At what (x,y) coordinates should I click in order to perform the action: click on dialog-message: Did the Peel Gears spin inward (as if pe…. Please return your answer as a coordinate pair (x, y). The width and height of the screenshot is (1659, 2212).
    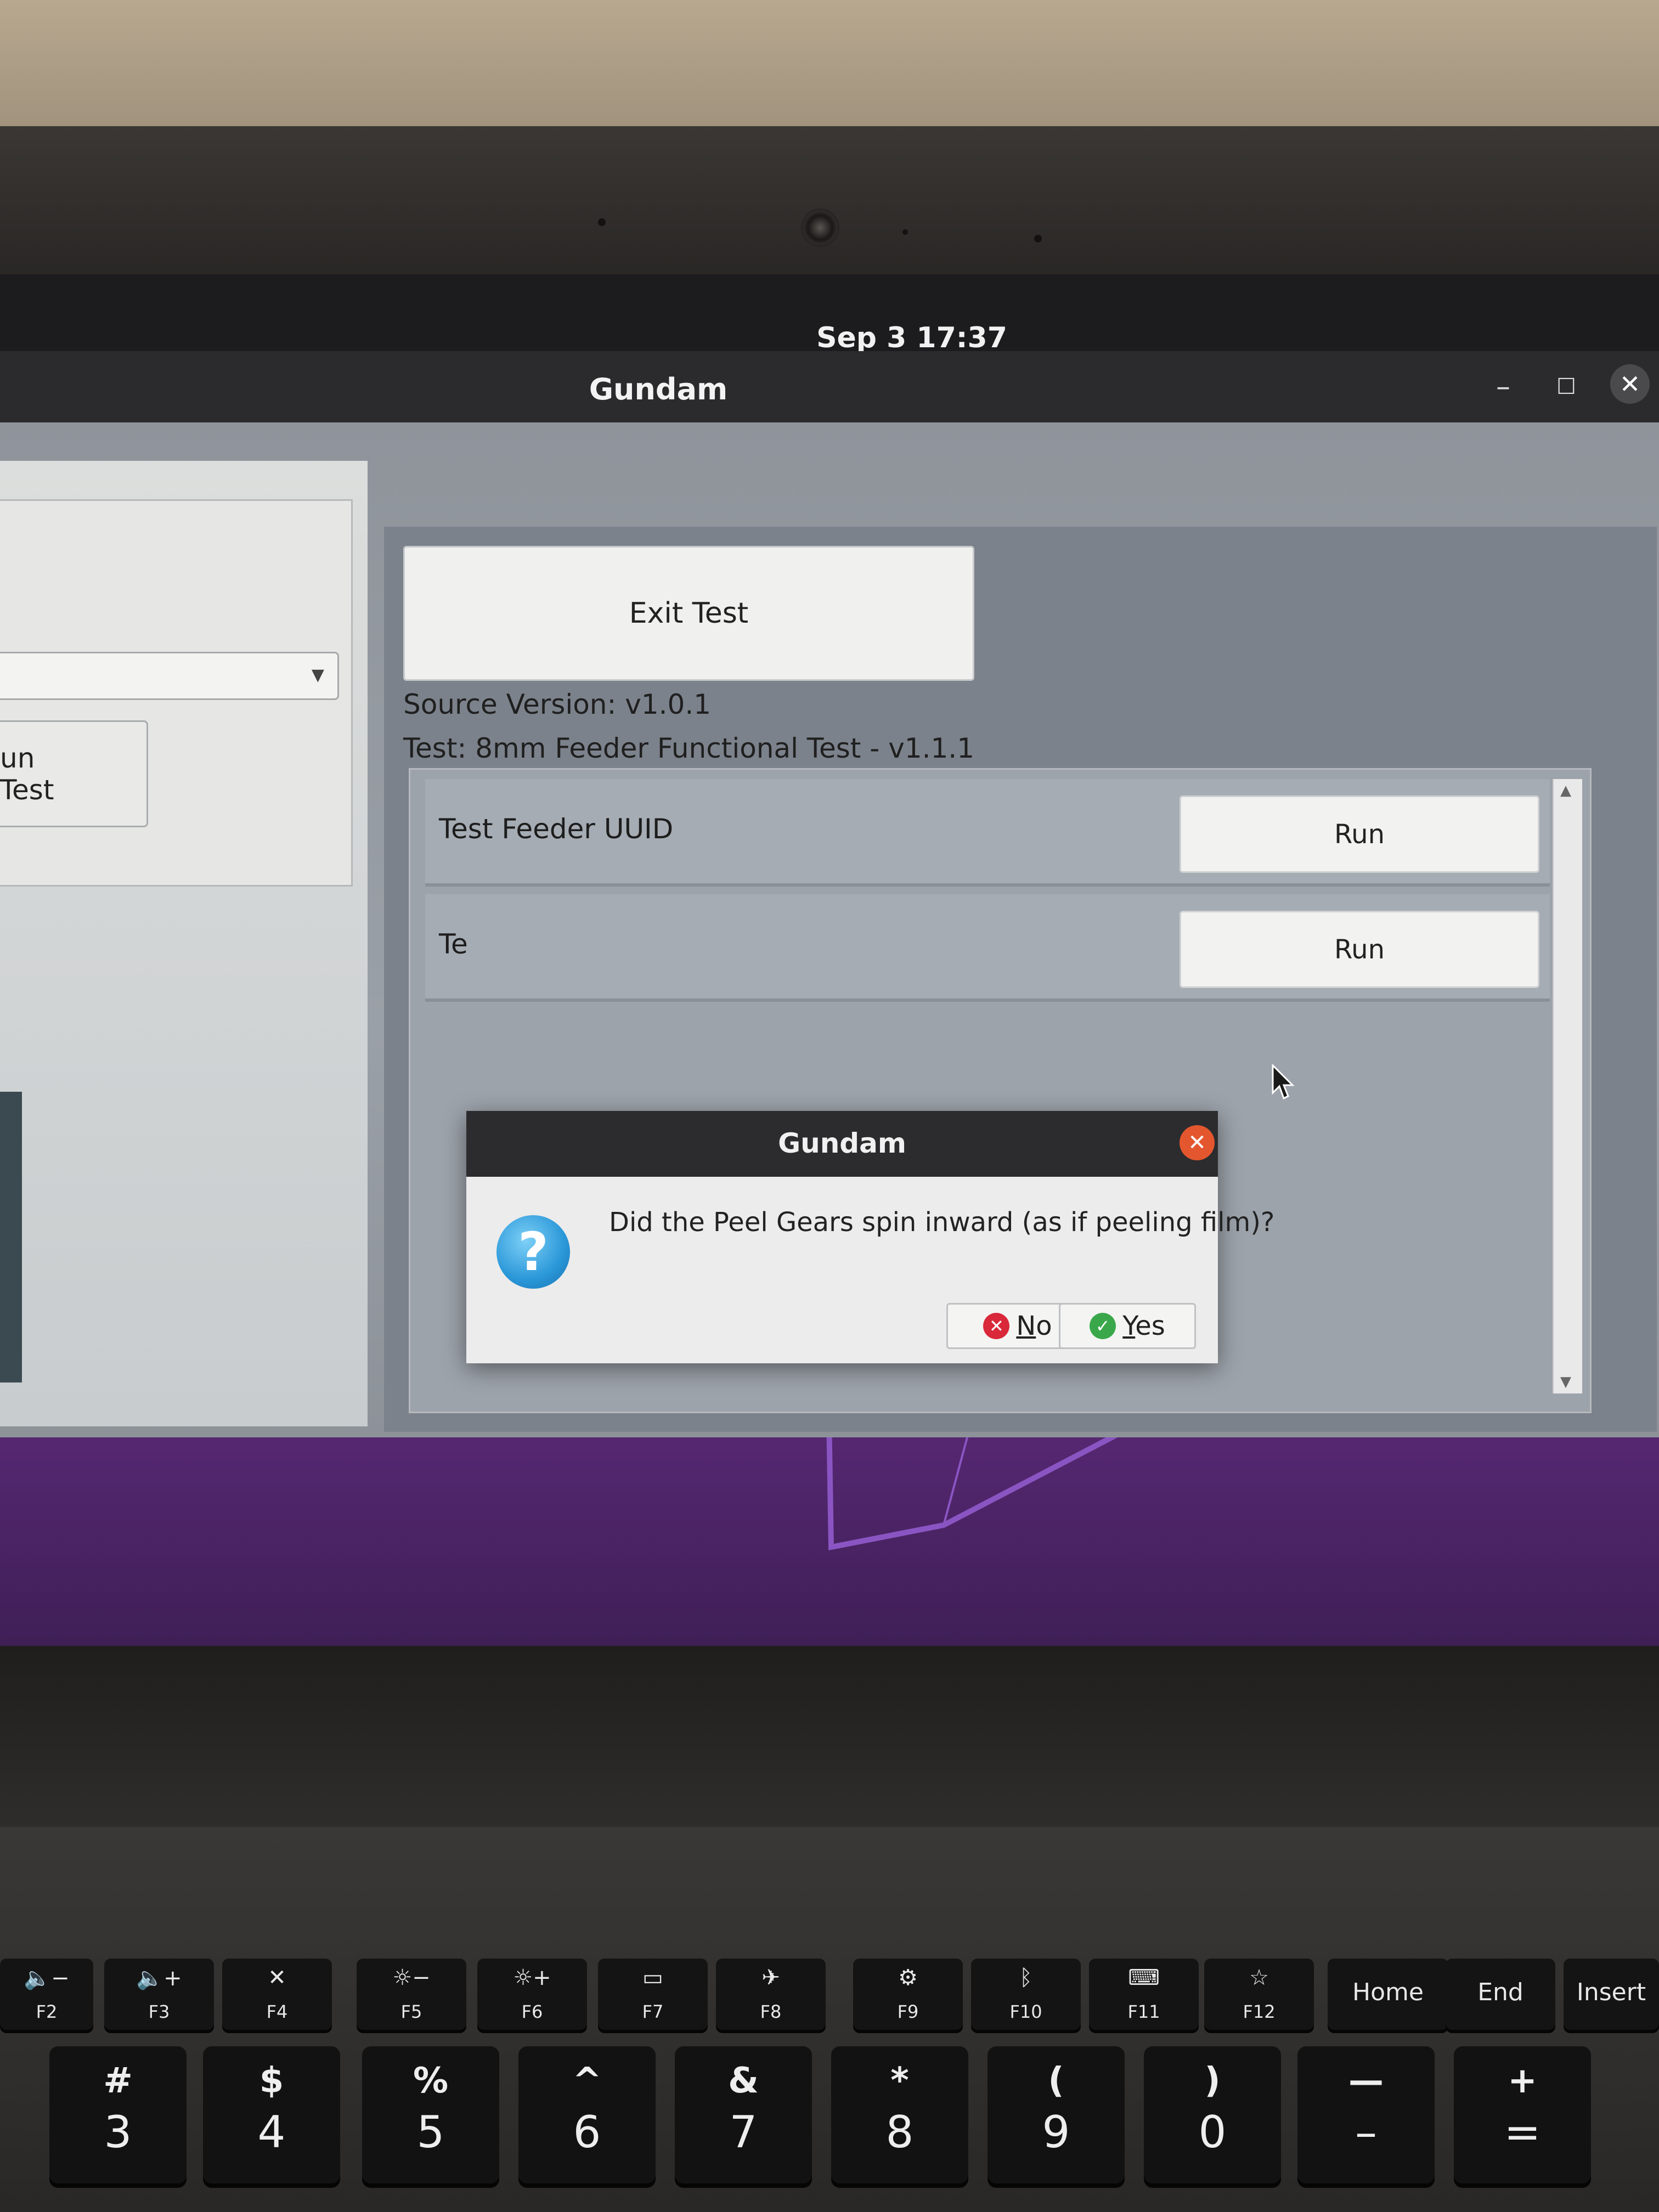
    Looking at the image, I should click on (942, 1222).